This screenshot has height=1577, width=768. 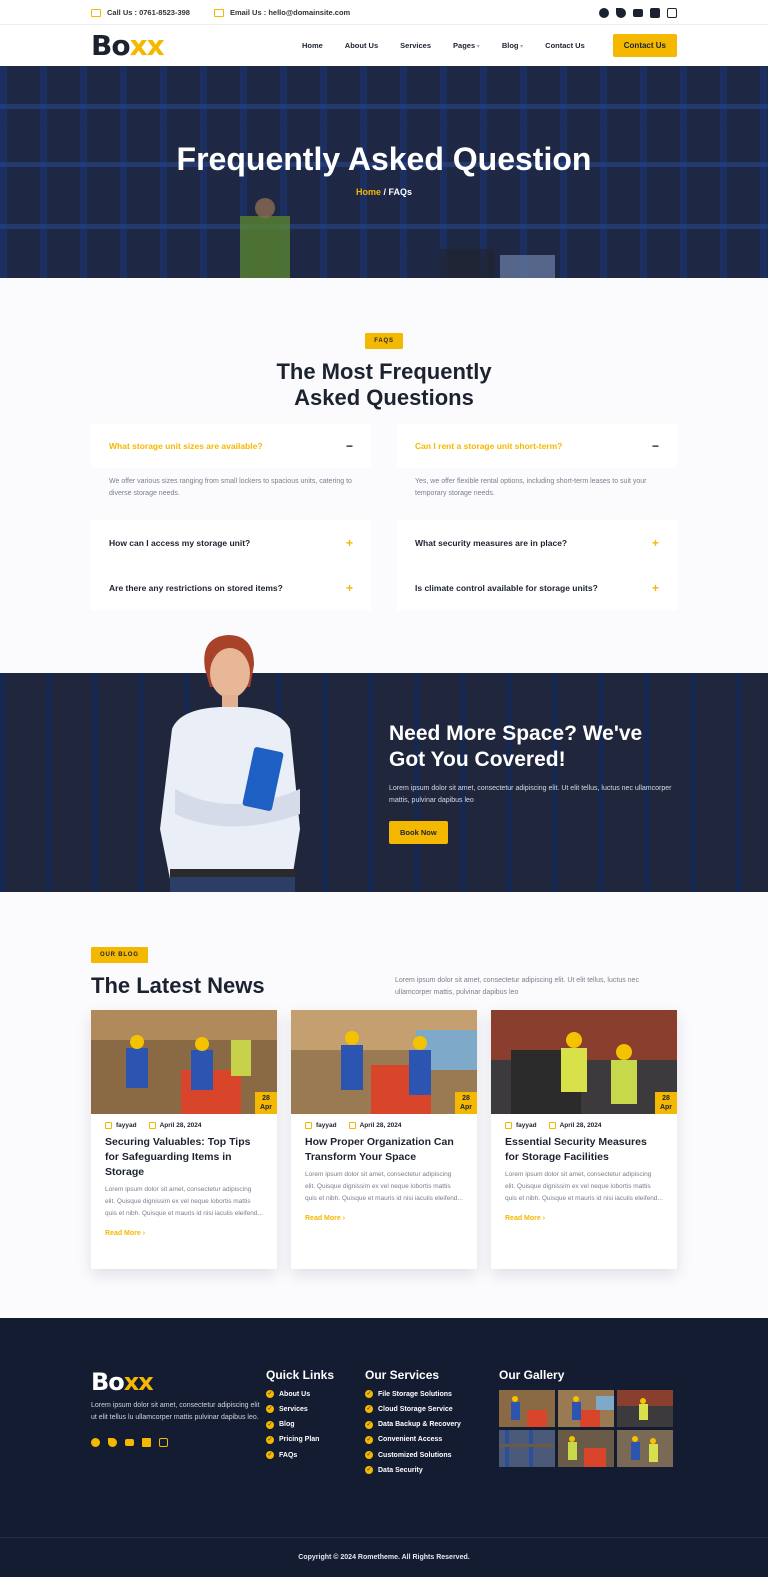 What do you see at coordinates (266, 1107) in the screenshot?
I see `date-month: Apr` at bounding box center [266, 1107].